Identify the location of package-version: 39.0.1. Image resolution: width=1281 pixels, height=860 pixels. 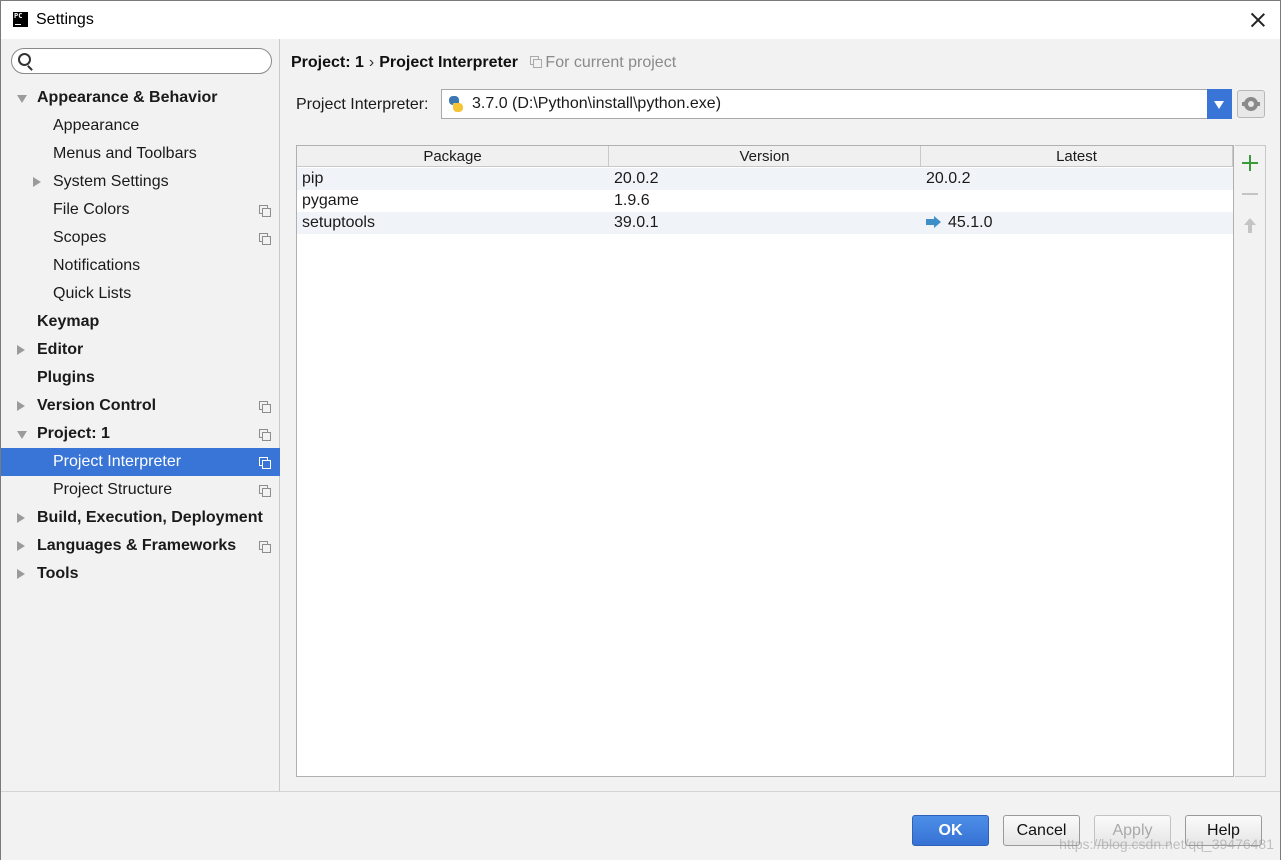
(636, 222).